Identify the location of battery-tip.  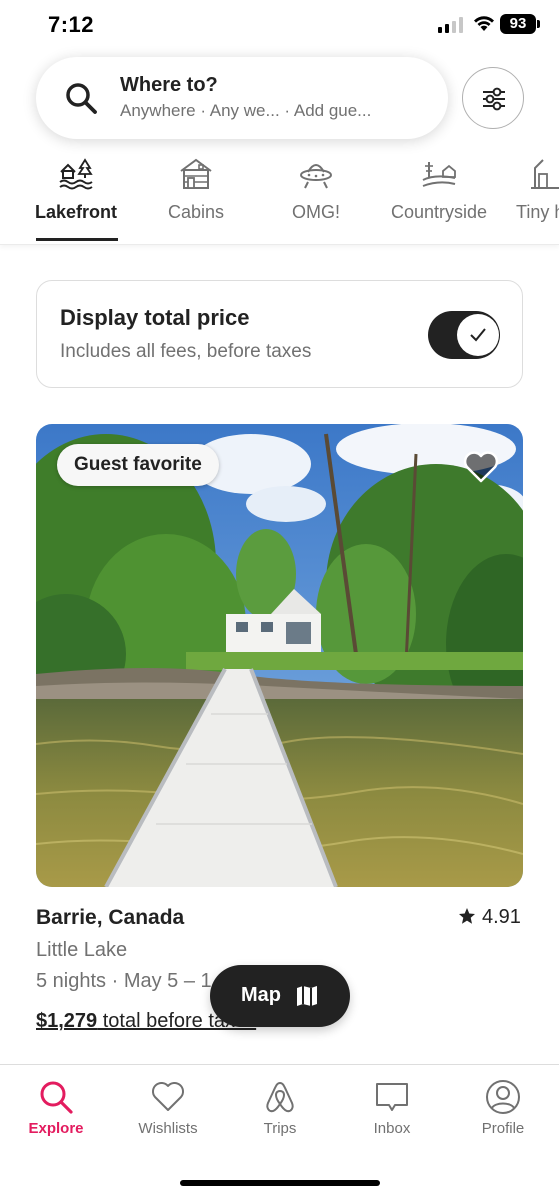
(538, 24).